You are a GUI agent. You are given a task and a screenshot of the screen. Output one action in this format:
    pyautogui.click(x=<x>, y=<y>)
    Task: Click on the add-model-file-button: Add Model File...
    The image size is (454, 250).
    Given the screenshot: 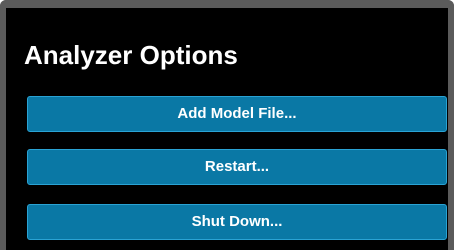 What is the action you would take?
    pyautogui.click(x=237, y=114)
    